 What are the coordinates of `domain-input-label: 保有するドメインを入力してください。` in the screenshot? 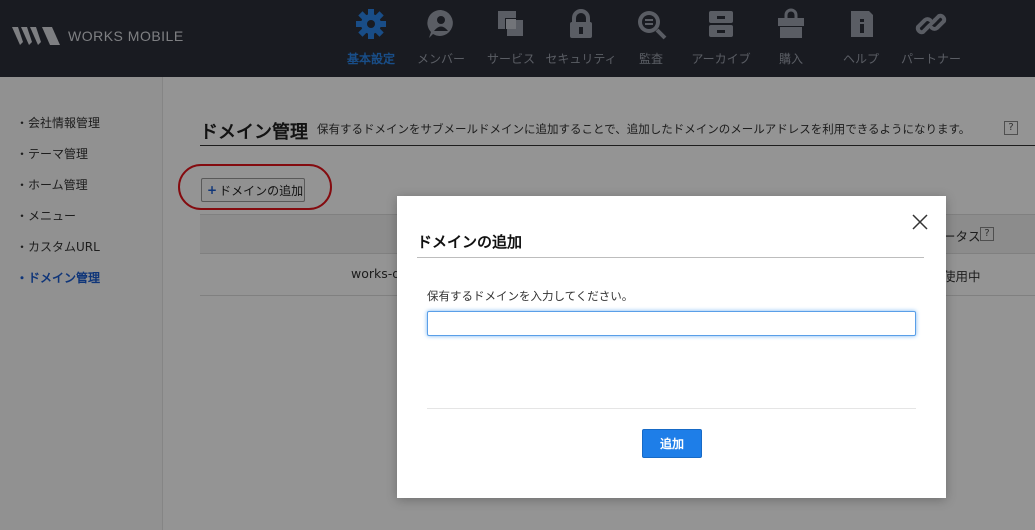 It's located at (530, 296).